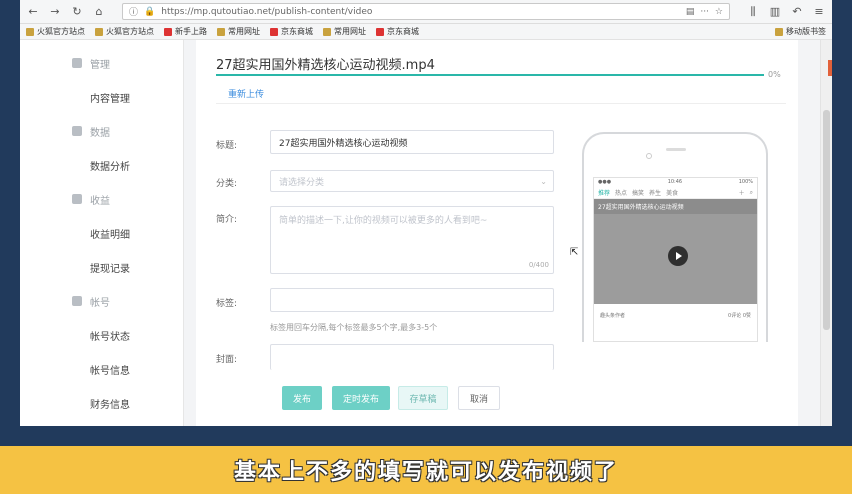 The image size is (852, 494). I want to click on cover-upload, so click(412, 357).